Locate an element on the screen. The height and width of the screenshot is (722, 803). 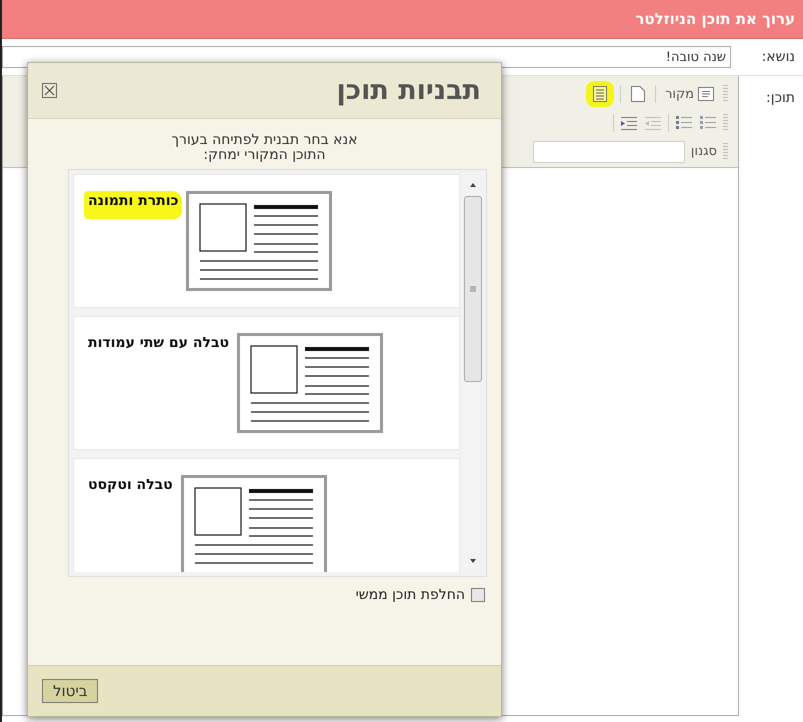
subject-label: נושא: is located at coordinates (778, 57).